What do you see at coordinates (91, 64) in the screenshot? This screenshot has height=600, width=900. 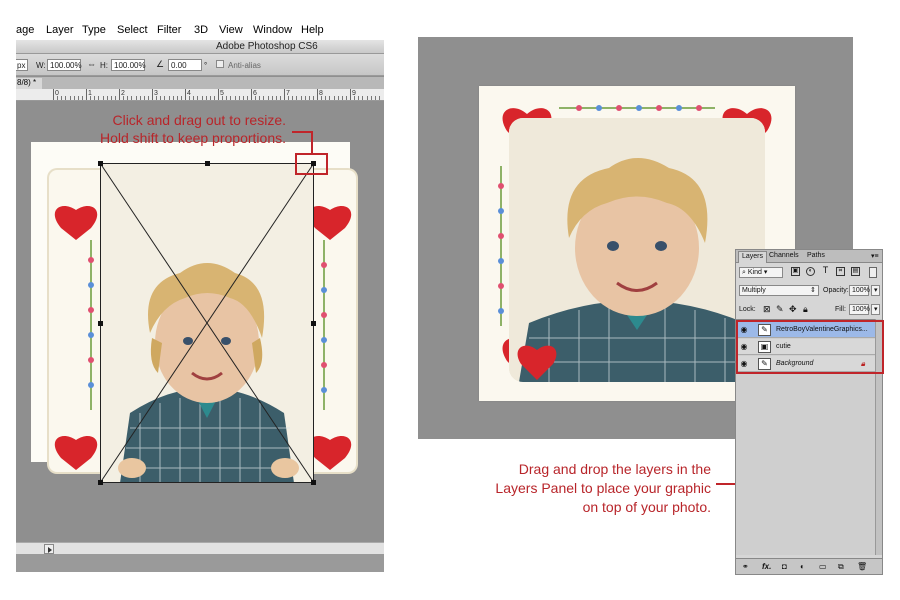 I see `link-icon: ⇔` at bounding box center [91, 64].